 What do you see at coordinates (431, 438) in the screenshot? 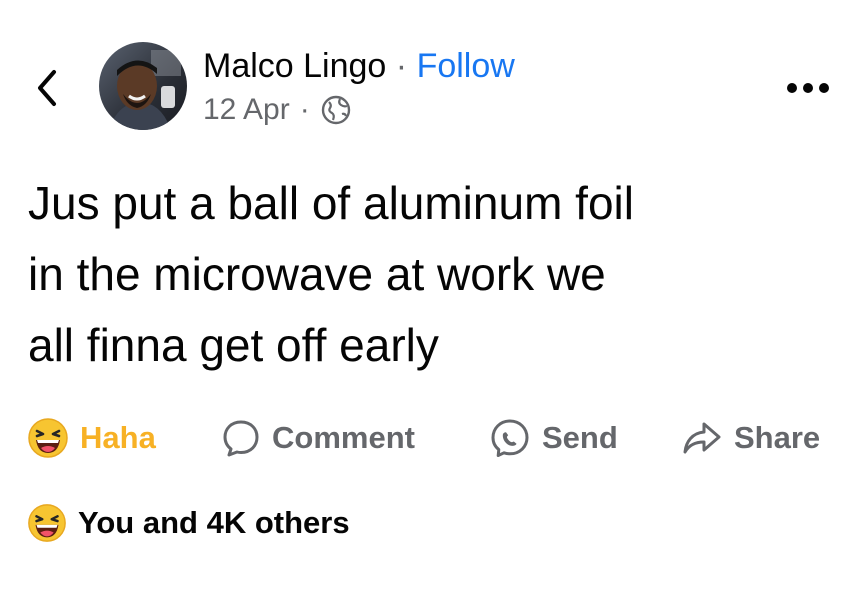
I see `action-bar: Haha Comment Send Share` at bounding box center [431, 438].